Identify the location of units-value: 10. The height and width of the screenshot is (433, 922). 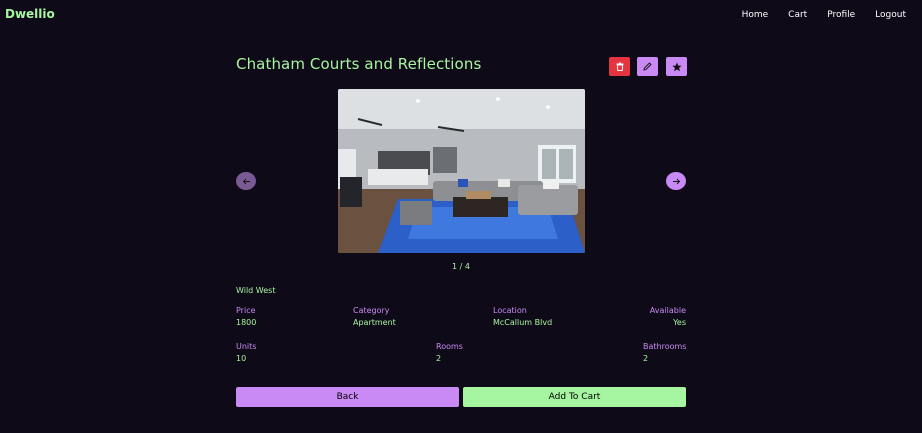
(241, 358).